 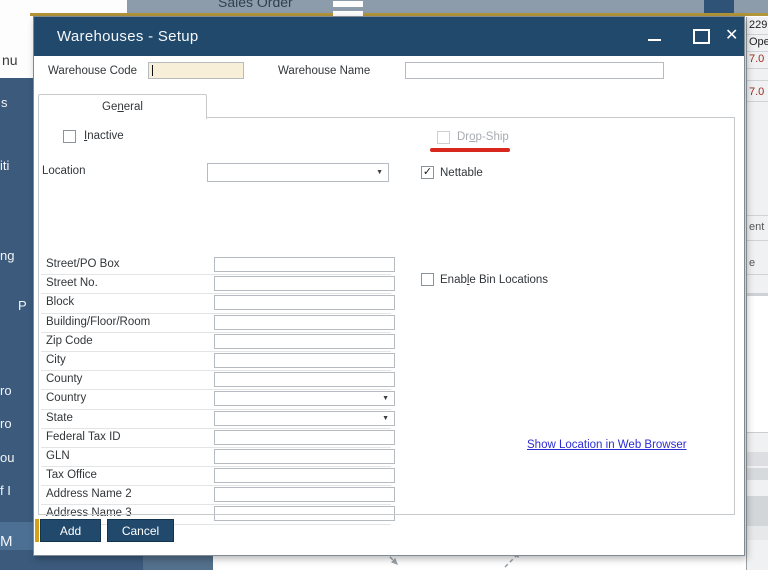 I want to click on salesorder-fragment: 229, so click(x=758, y=25).